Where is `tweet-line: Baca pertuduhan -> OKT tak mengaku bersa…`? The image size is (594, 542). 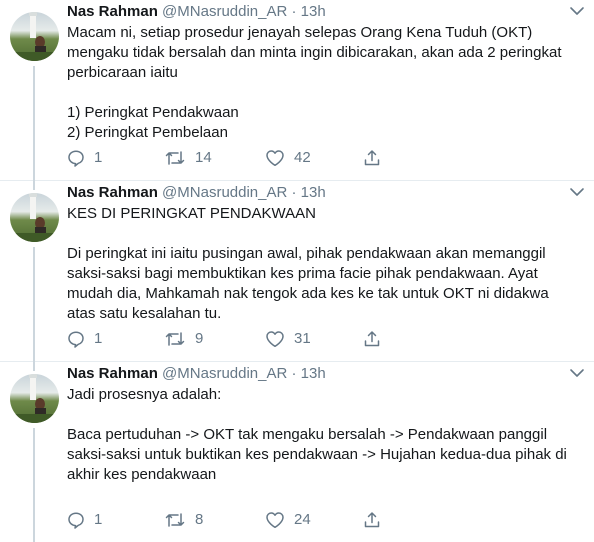 tweet-line: Baca pertuduhan -> OKT tak mengaku bersa… is located at coordinates (307, 434).